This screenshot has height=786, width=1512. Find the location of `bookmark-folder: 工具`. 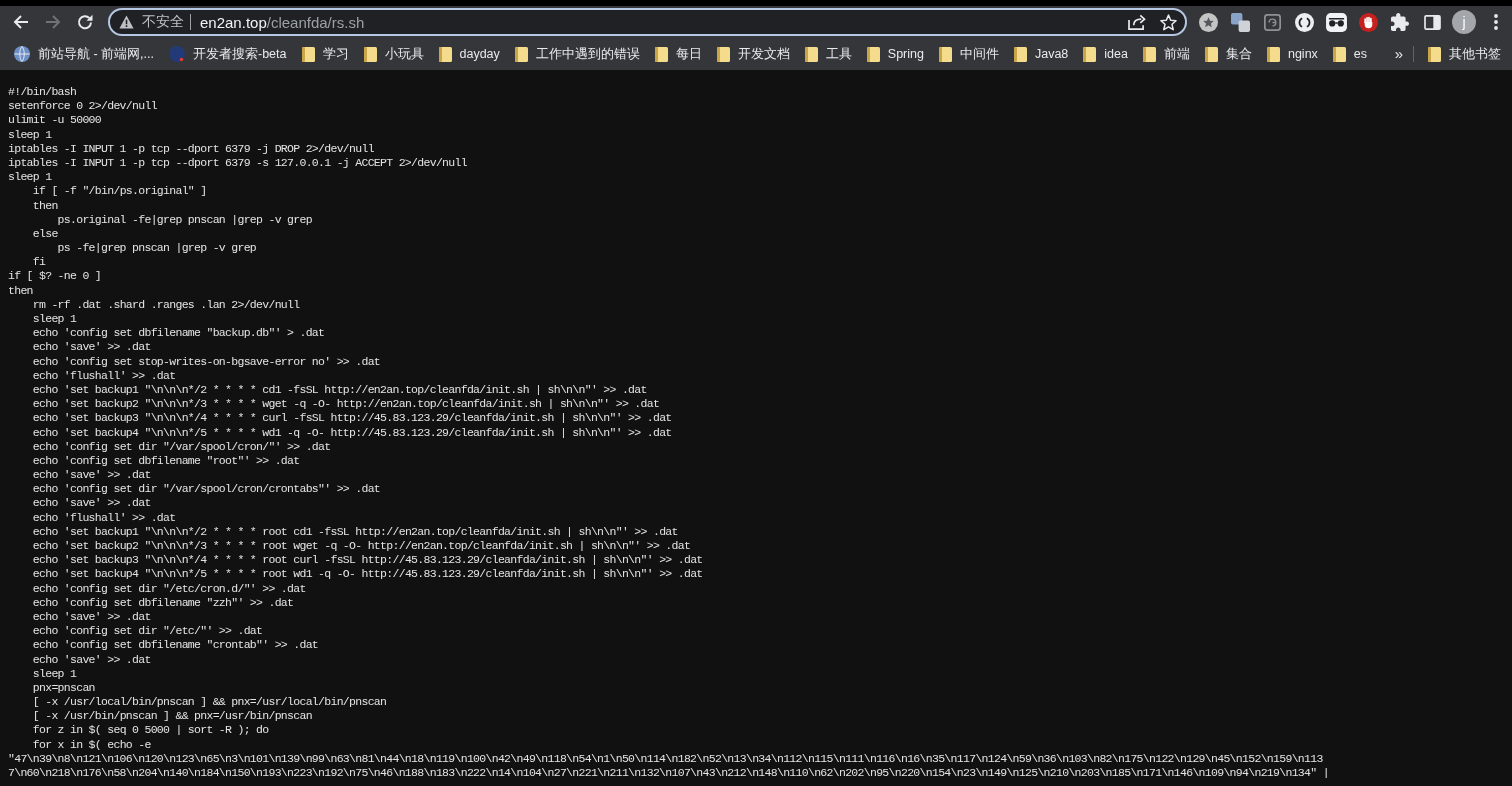

bookmark-folder: 工具 is located at coordinates (828, 54).